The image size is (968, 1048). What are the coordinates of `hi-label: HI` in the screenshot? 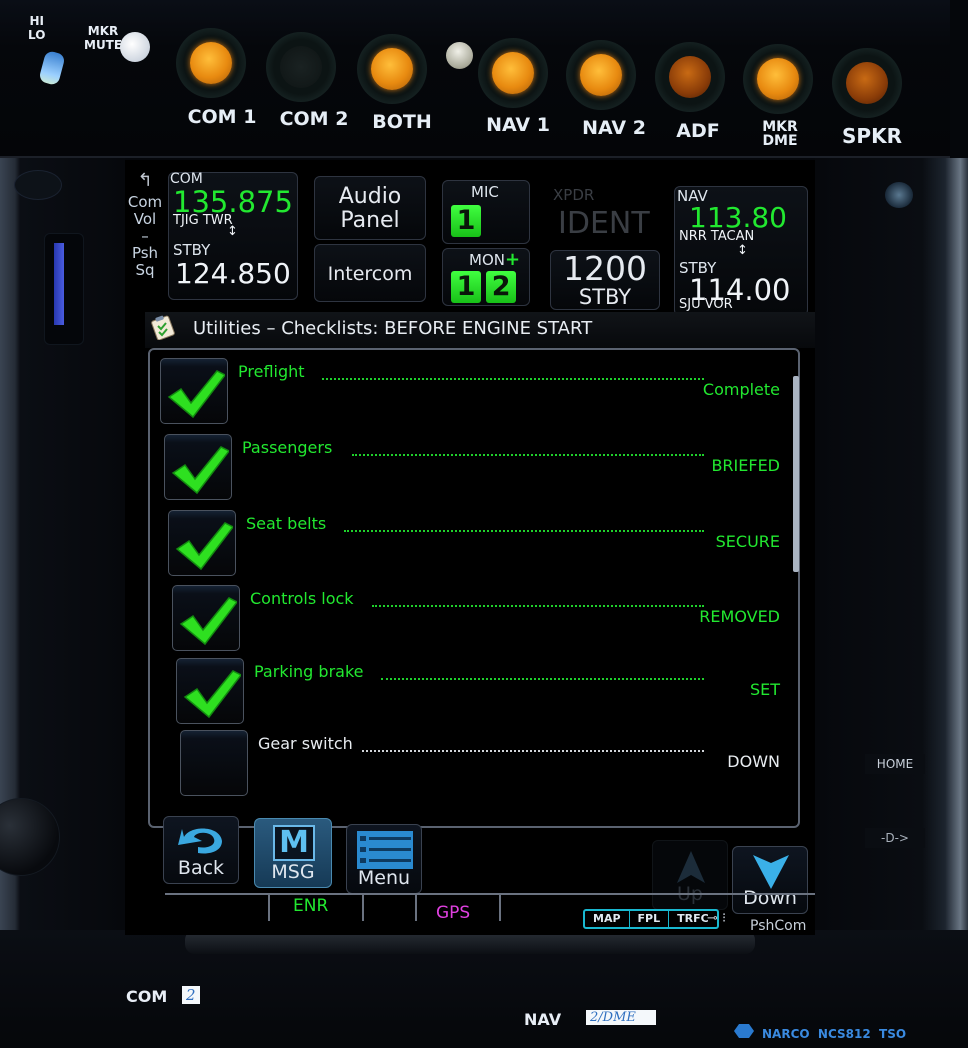 It's located at (36, 21).